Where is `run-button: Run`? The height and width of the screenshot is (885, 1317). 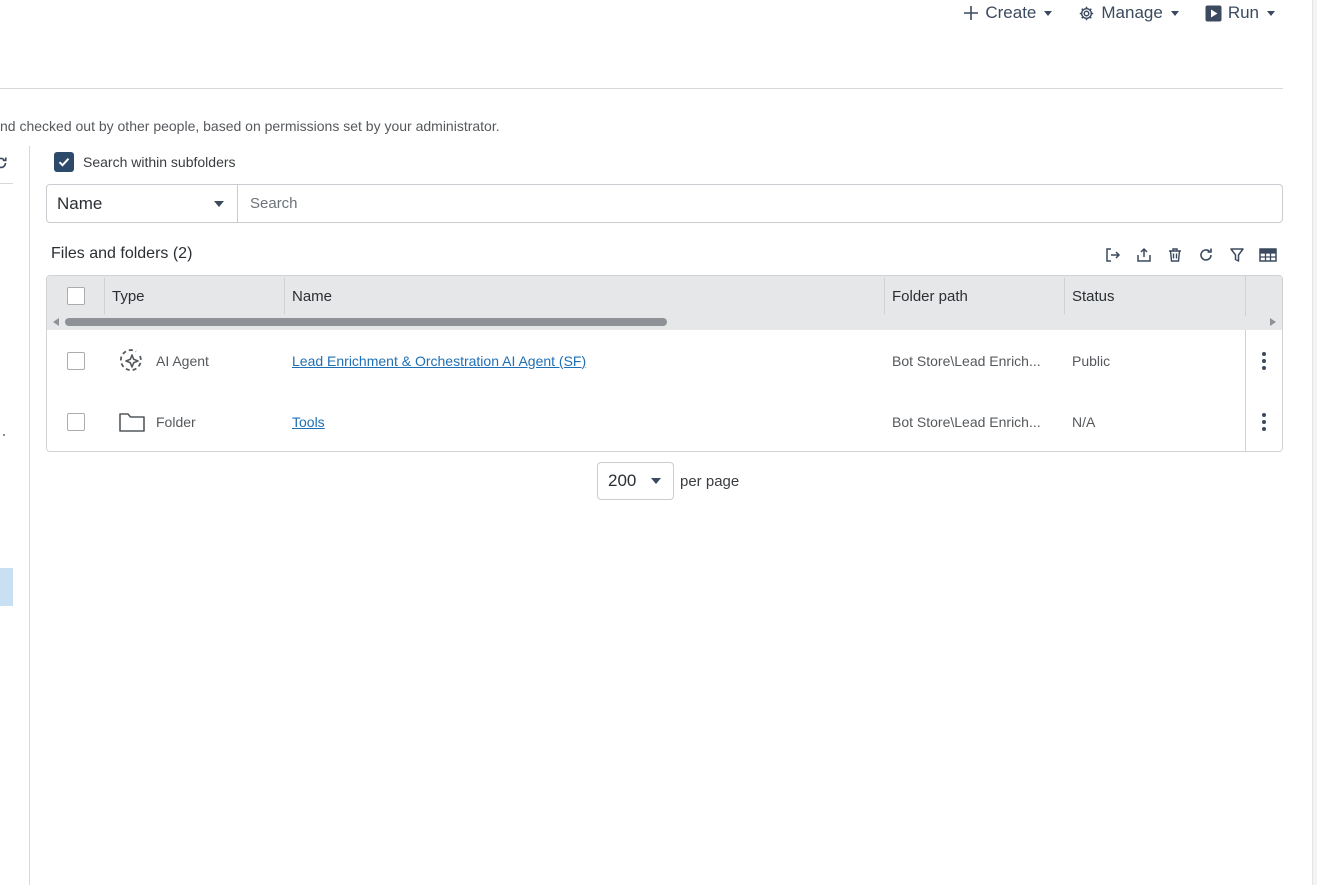 run-button: Run is located at coordinates (1240, 13).